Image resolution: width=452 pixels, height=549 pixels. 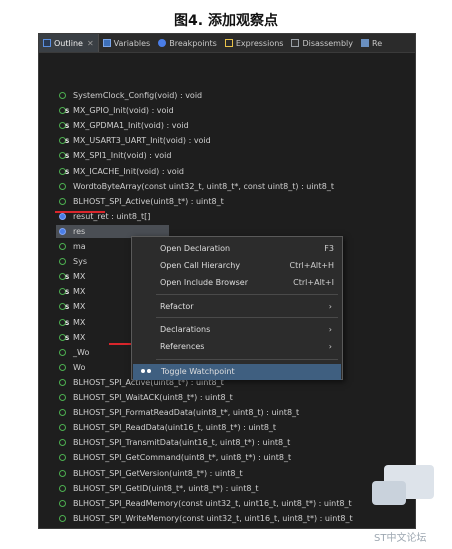 What do you see at coordinates (74, 352) in the screenshot?
I see `outline-item: _Wo` at bounding box center [74, 352].